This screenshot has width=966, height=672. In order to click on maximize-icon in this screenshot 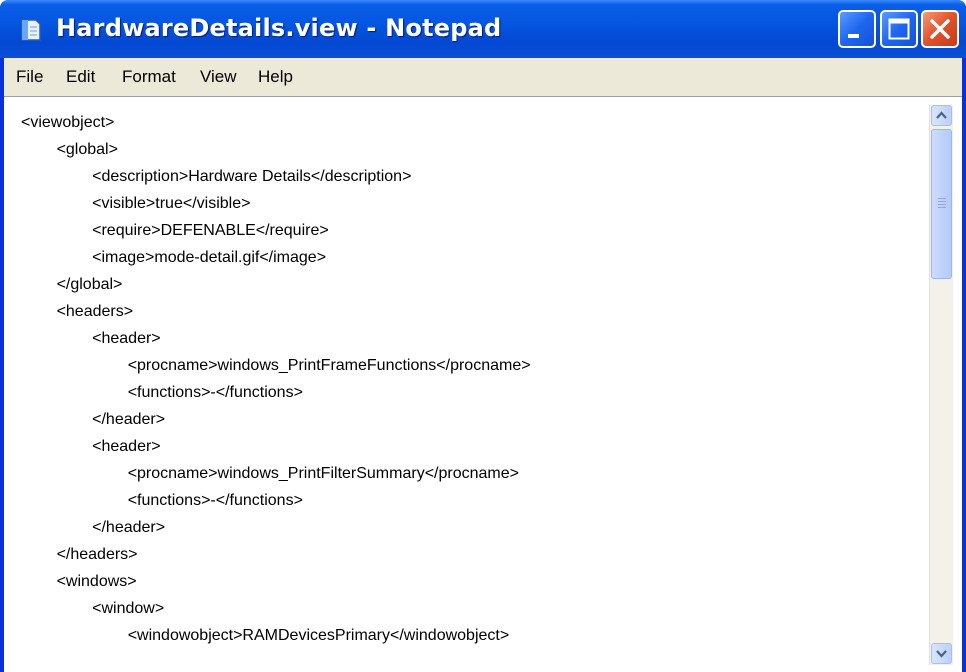, I will do `click(899, 34)`.